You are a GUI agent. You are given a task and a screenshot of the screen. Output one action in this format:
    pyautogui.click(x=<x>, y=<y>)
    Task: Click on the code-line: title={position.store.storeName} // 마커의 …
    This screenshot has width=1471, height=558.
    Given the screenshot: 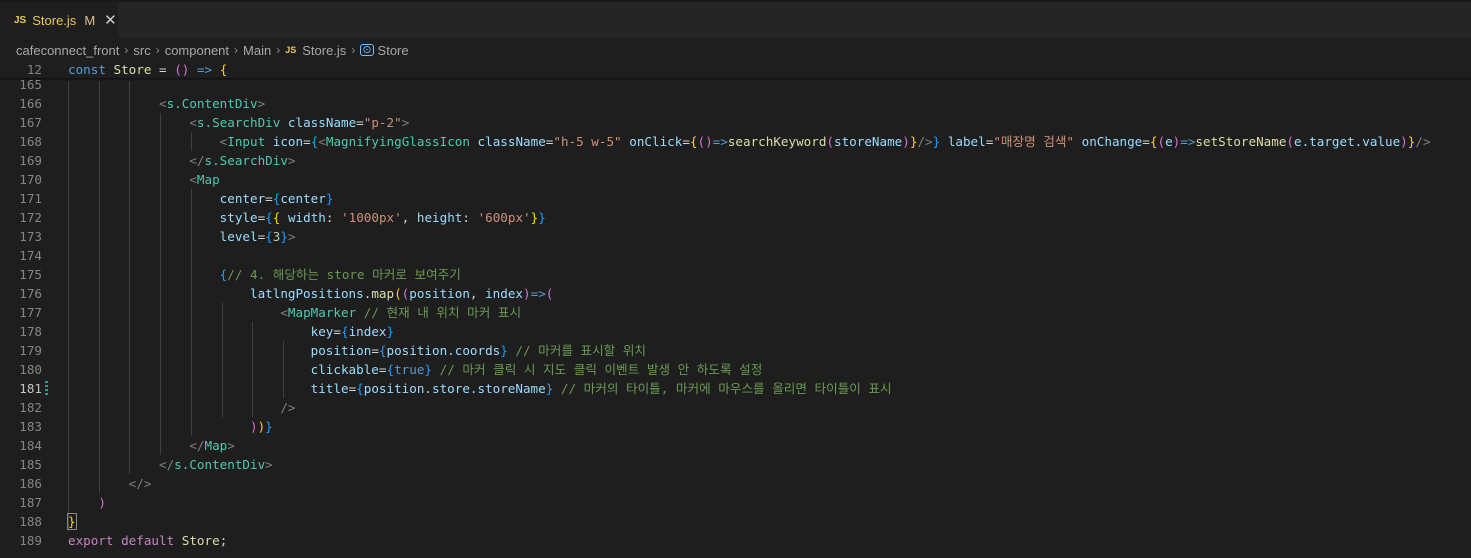 What is the action you would take?
    pyautogui.click(x=480, y=388)
    